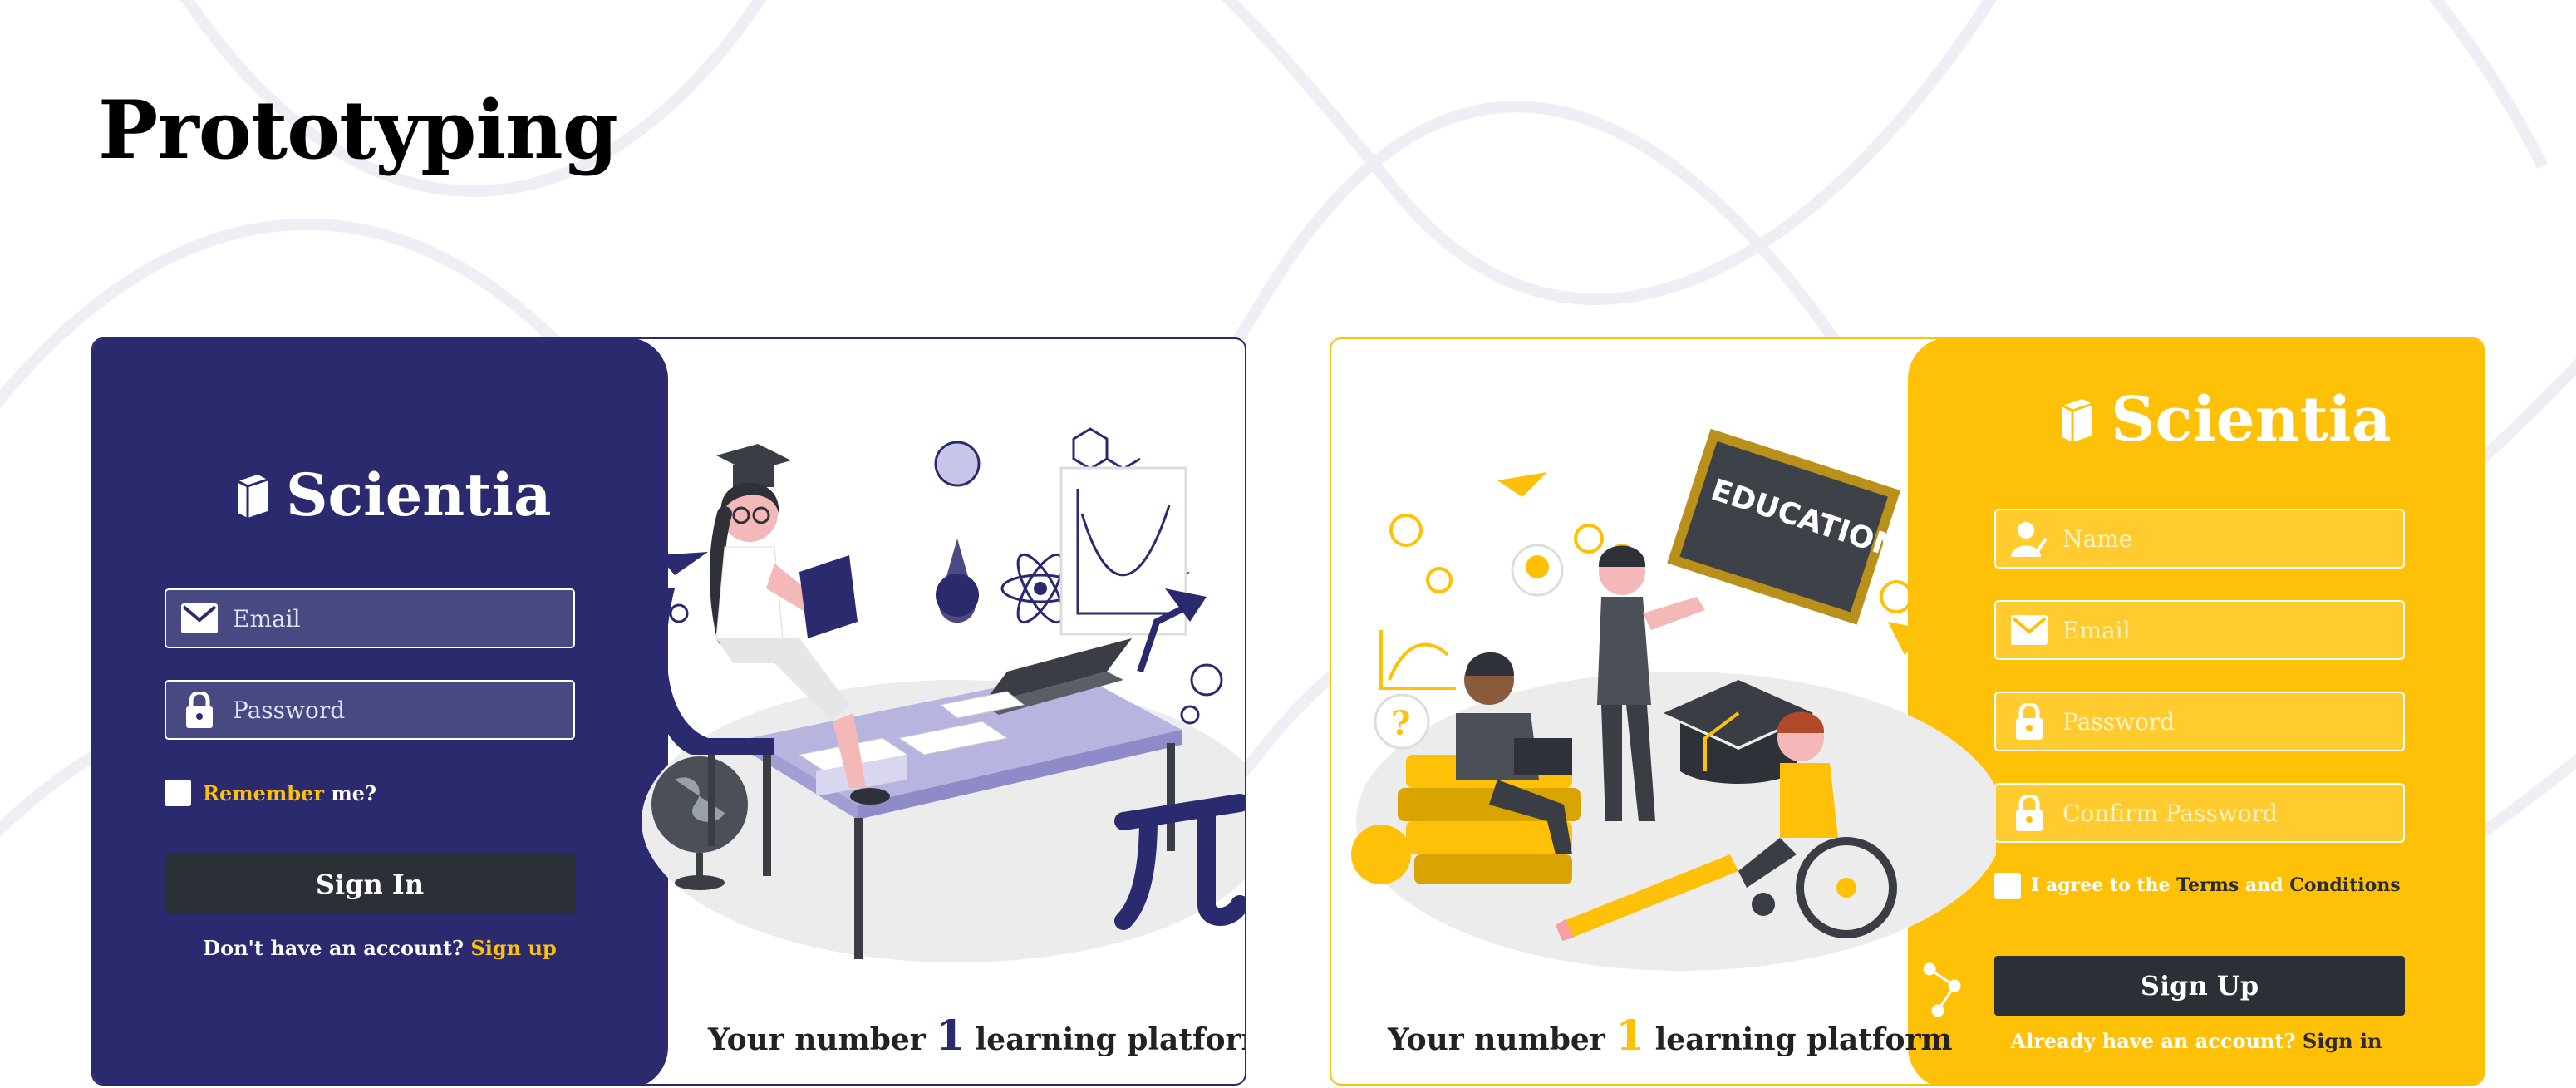  I want to click on name-placeholder: Name, so click(2097, 538).